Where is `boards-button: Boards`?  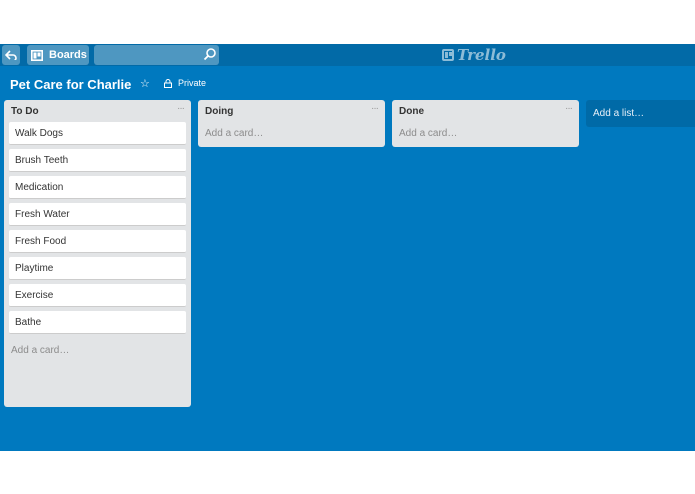
boards-button: Boards is located at coordinates (58, 55).